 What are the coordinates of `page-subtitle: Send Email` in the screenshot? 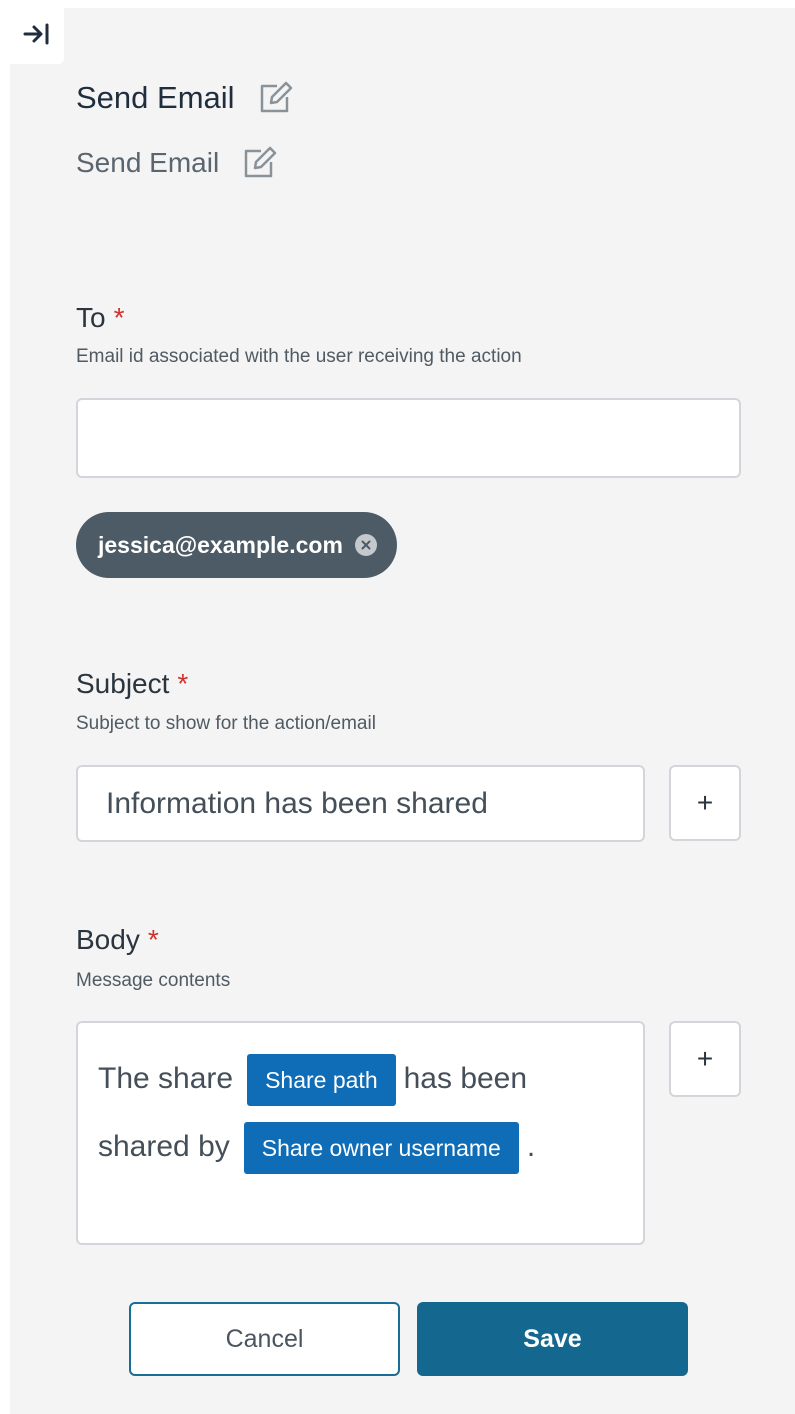 It's located at (148, 162).